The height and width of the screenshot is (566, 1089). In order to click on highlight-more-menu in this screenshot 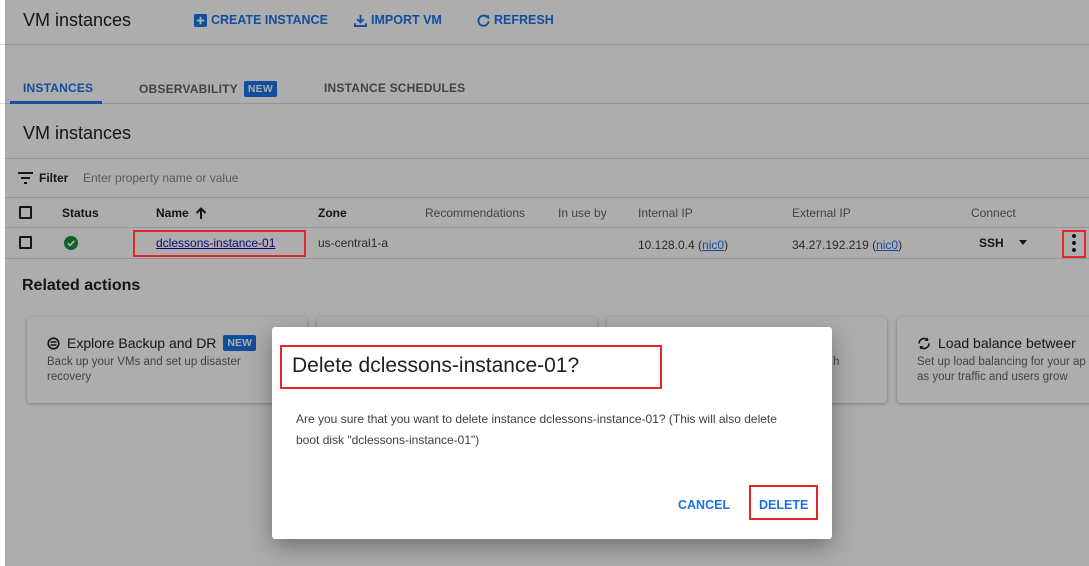, I will do `click(1074, 244)`.